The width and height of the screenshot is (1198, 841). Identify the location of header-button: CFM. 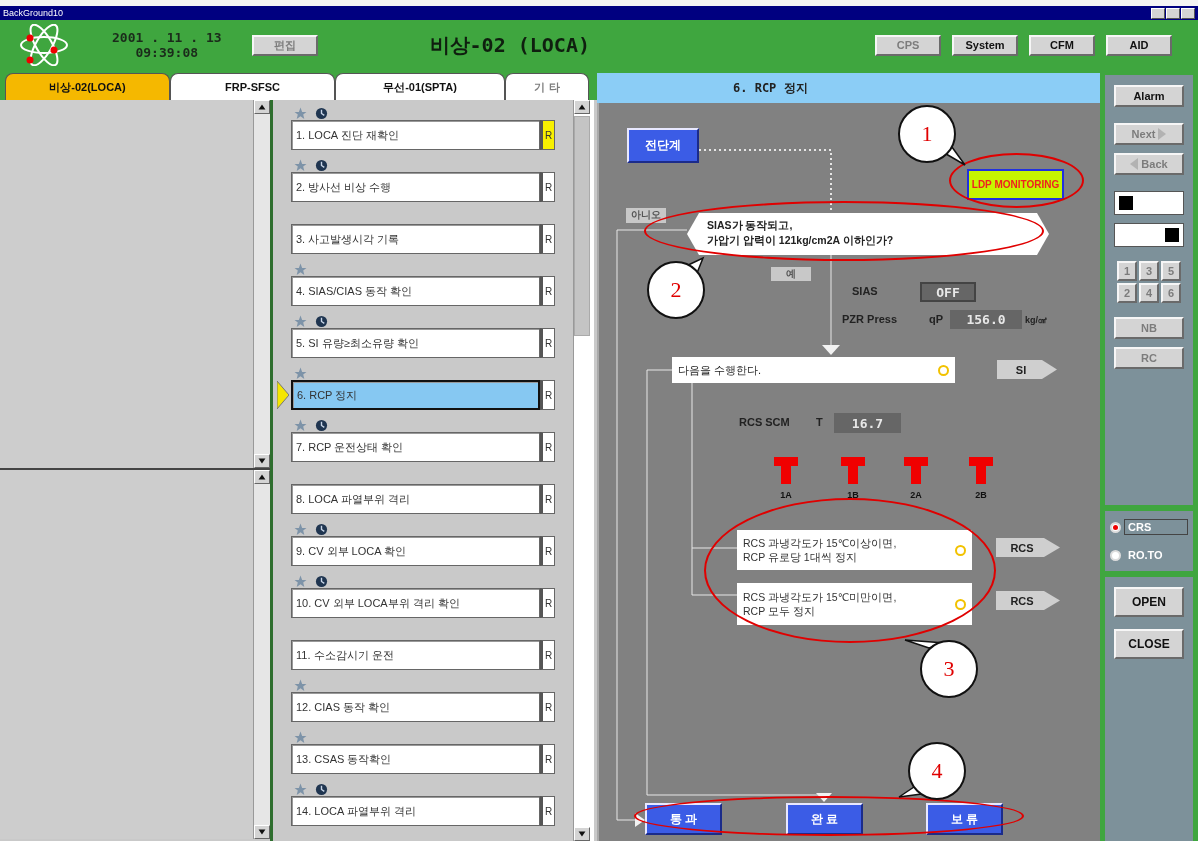
(1062, 45).